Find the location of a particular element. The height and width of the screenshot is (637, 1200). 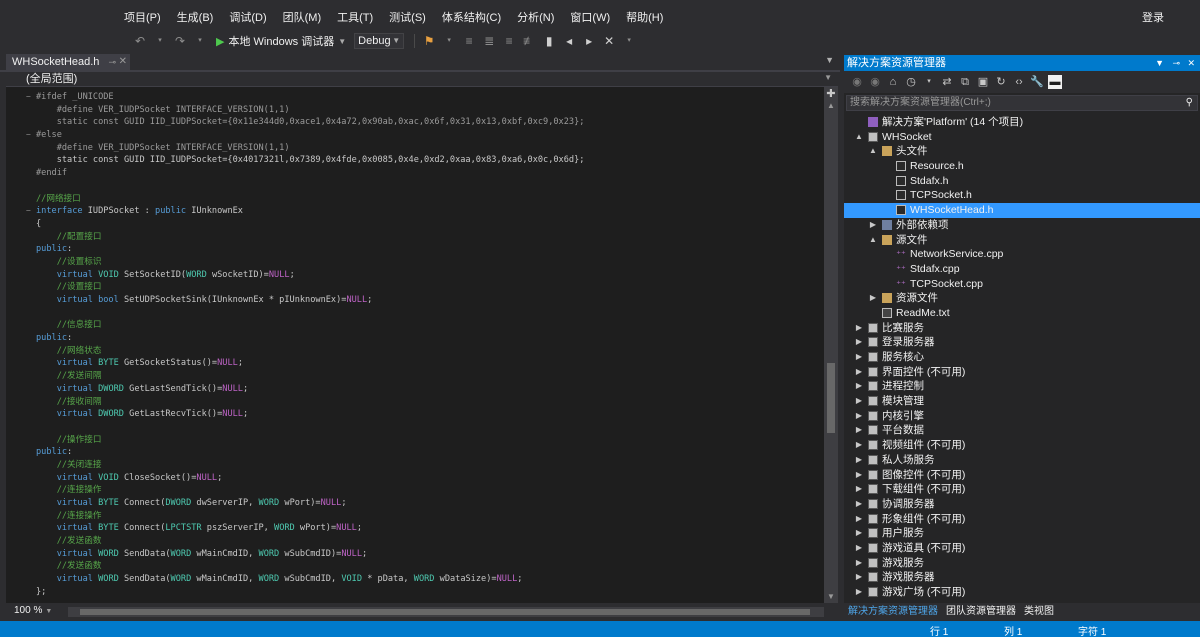

tree-item: ▶ 游戏广场 (不可用) is located at coordinates (1022, 592).